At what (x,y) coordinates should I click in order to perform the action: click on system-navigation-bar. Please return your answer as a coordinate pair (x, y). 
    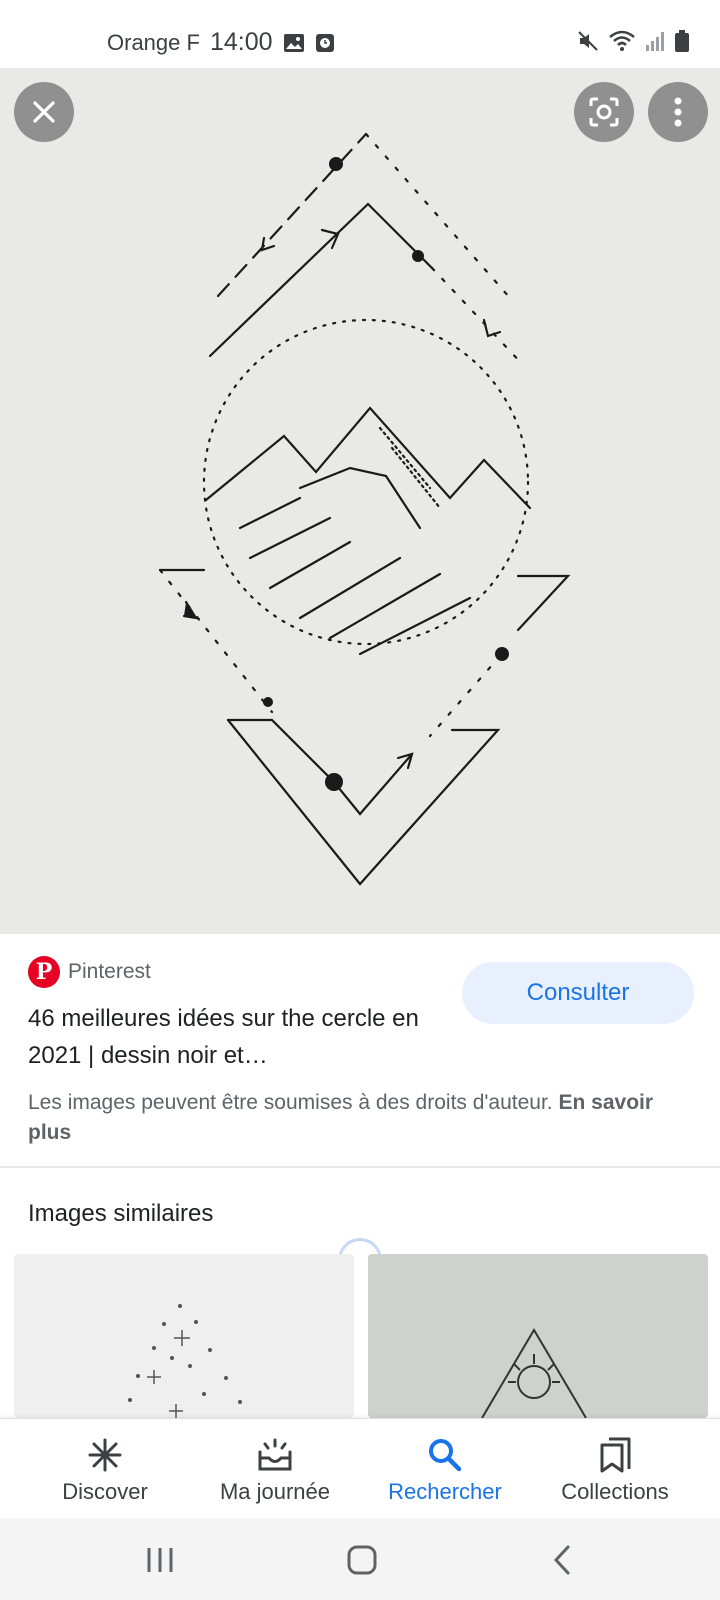
    Looking at the image, I should click on (360, 1559).